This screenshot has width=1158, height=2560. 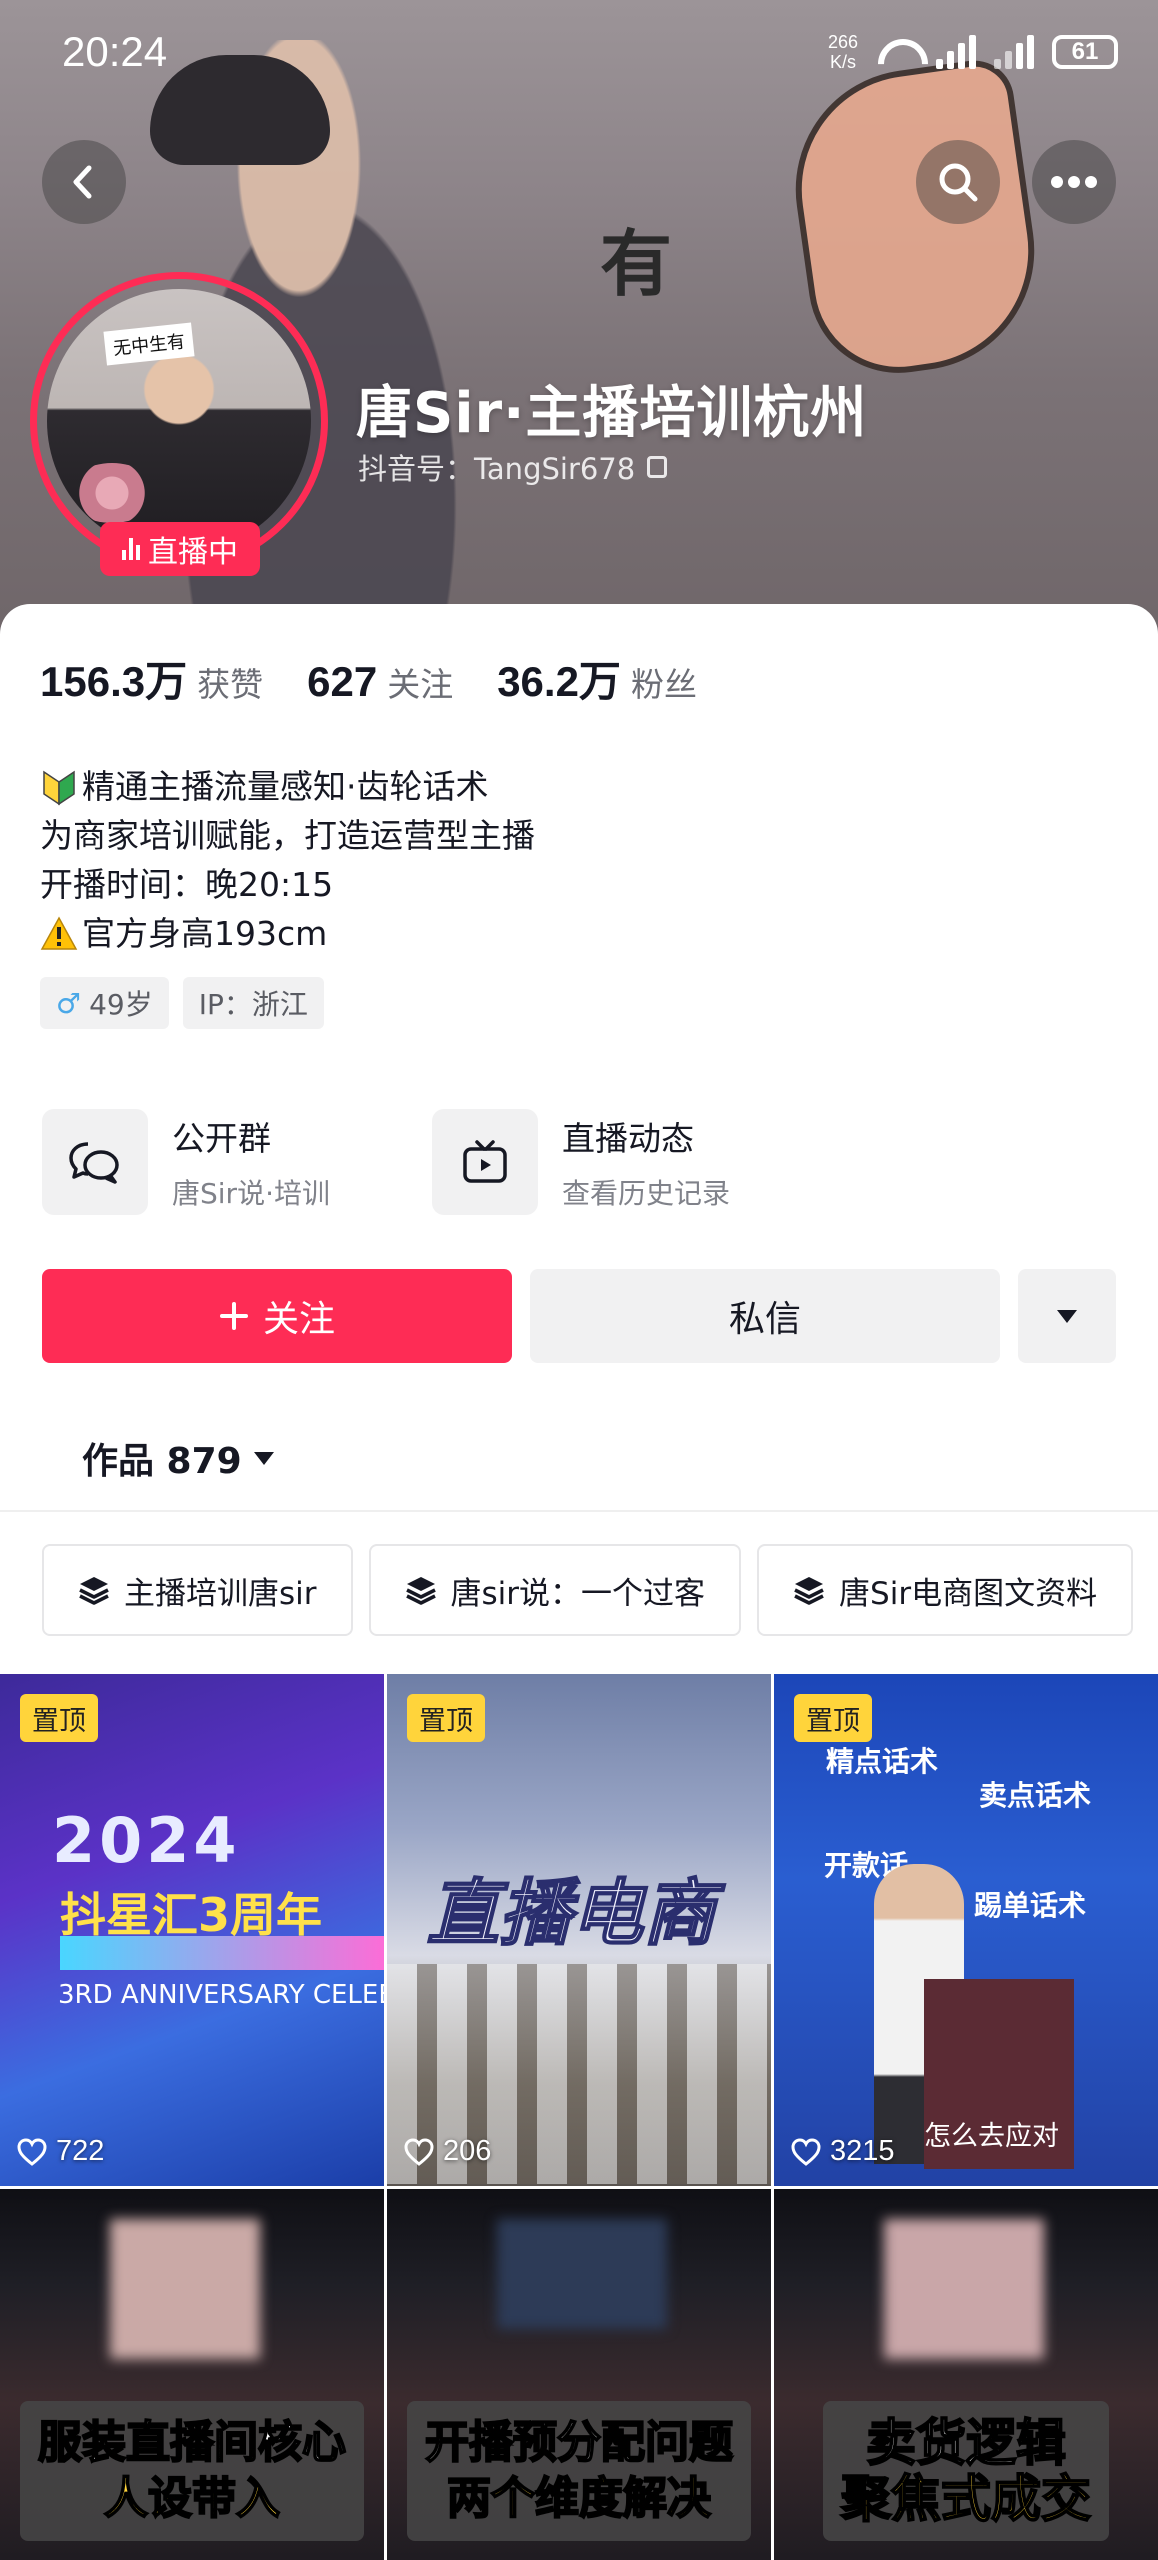 What do you see at coordinates (112, 493) in the screenshot?
I see `avatar-flowers` at bounding box center [112, 493].